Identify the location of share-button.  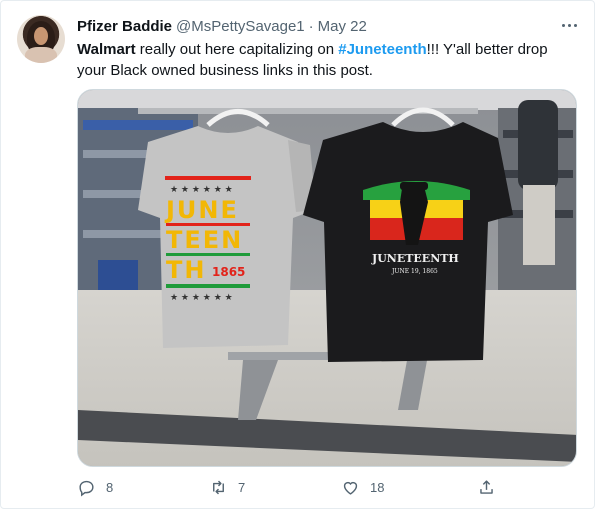
(486, 487).